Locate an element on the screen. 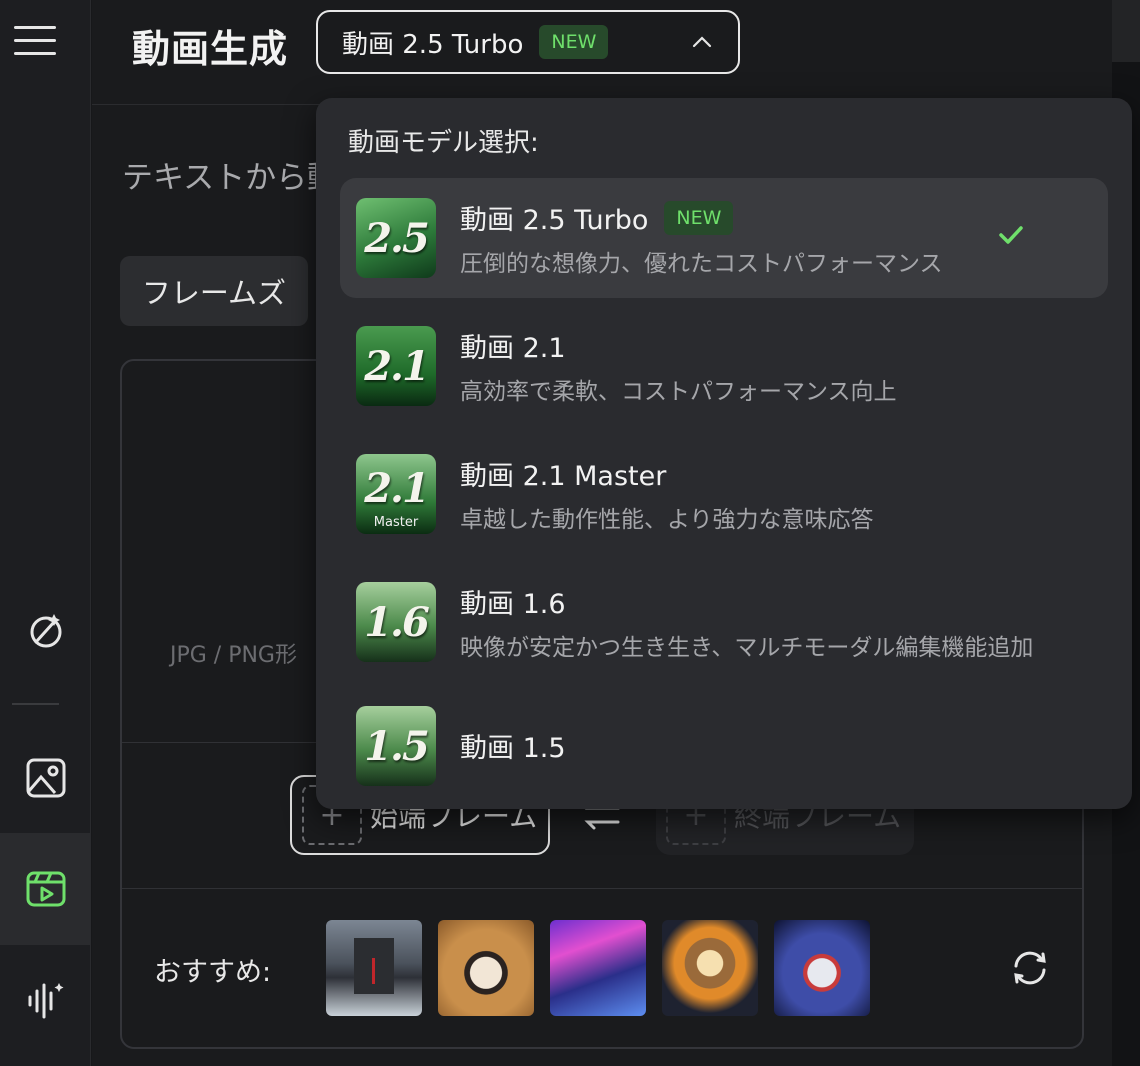  model-logo: 1.6 is located at coordinates (396, 622).